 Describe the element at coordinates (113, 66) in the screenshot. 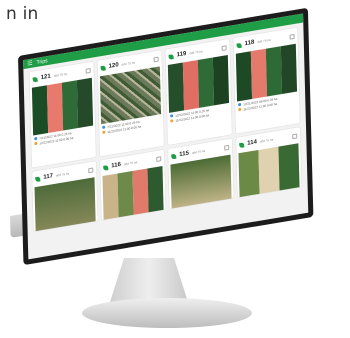

I see `card-number: 120` at that location.